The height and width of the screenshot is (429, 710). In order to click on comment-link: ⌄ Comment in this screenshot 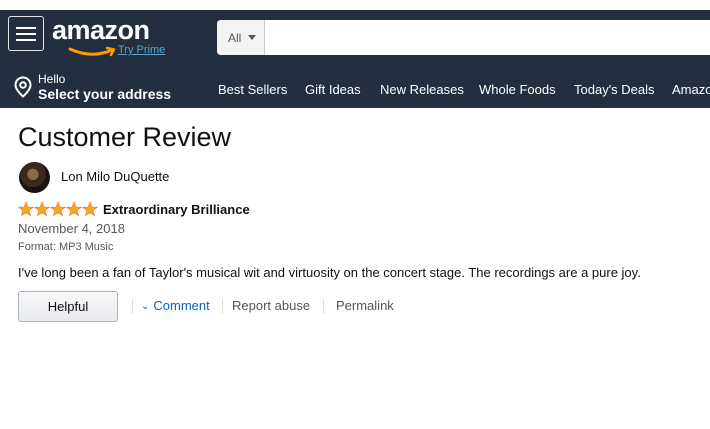, I will do `click(175, 305)`.